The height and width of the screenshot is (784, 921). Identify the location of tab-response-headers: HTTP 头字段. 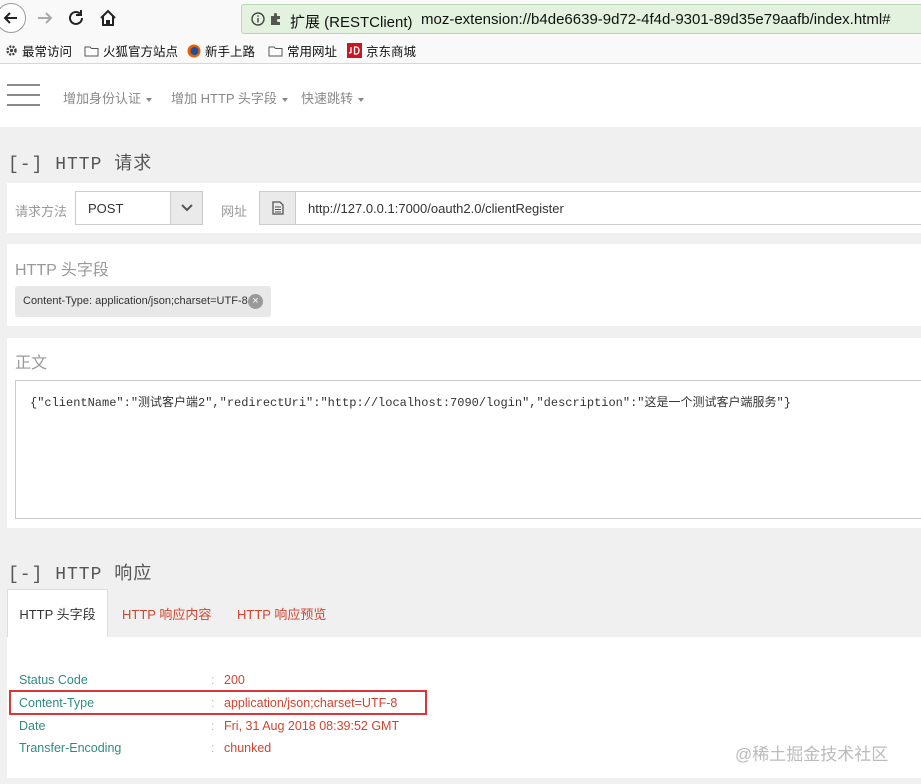
(57, 613).